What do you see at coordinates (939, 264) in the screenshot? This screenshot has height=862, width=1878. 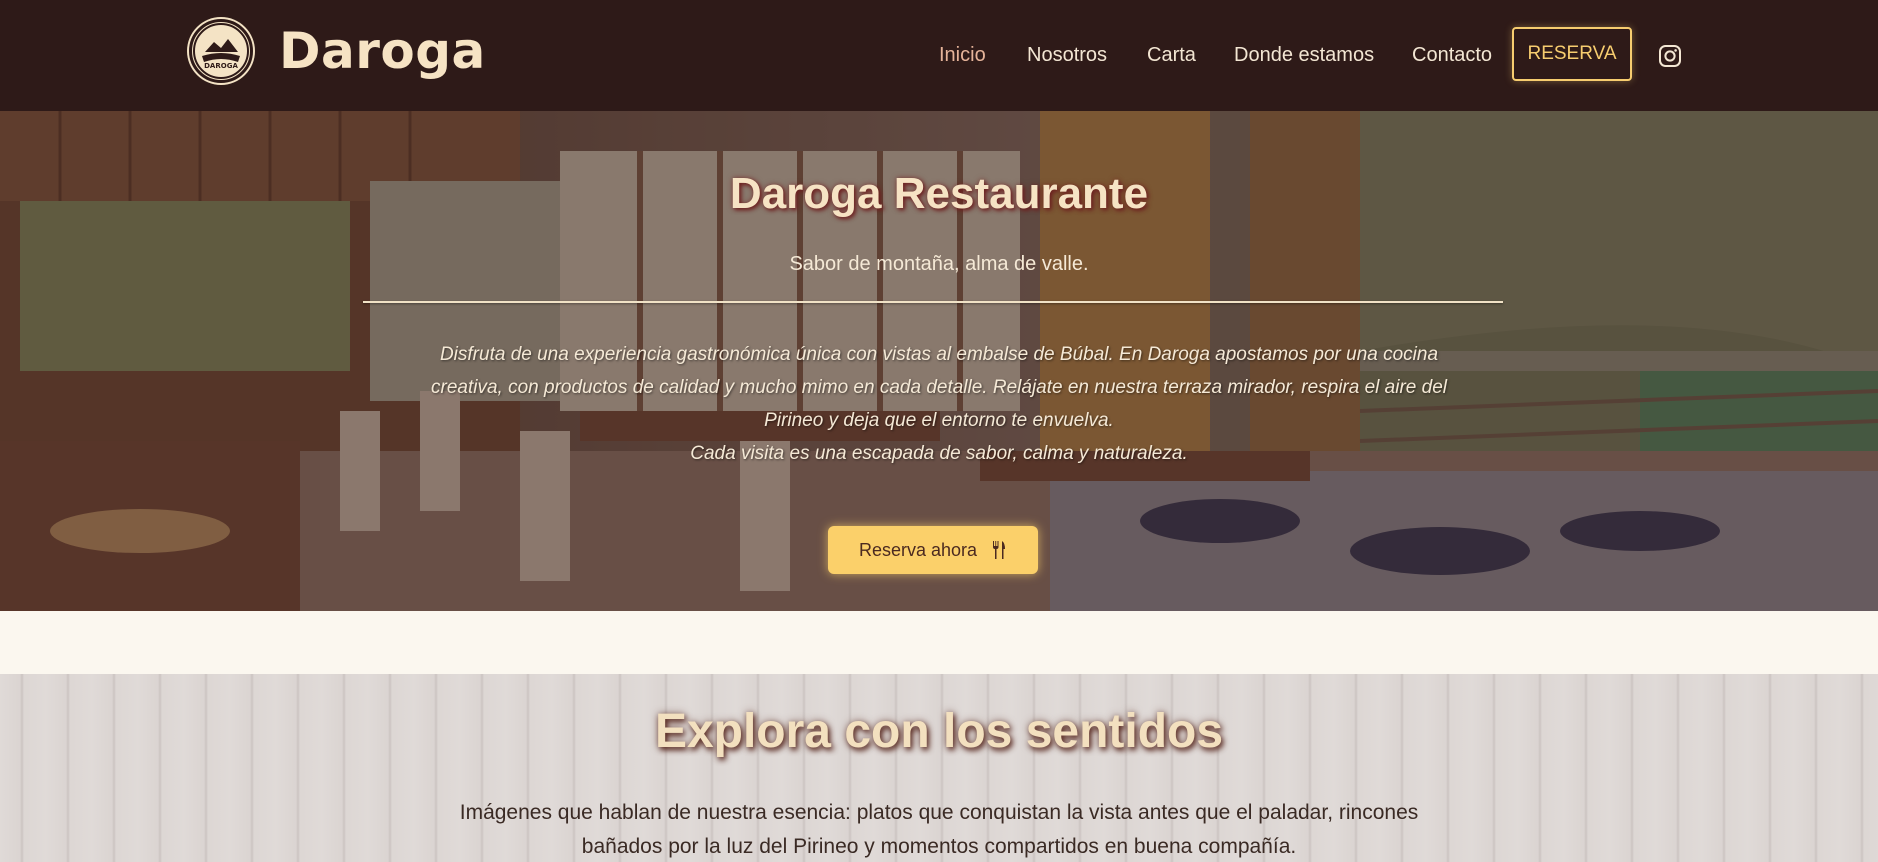 I see `hero-subtitle: Sabor de montaña, alma de valle.` at bounding box center [939, 264].